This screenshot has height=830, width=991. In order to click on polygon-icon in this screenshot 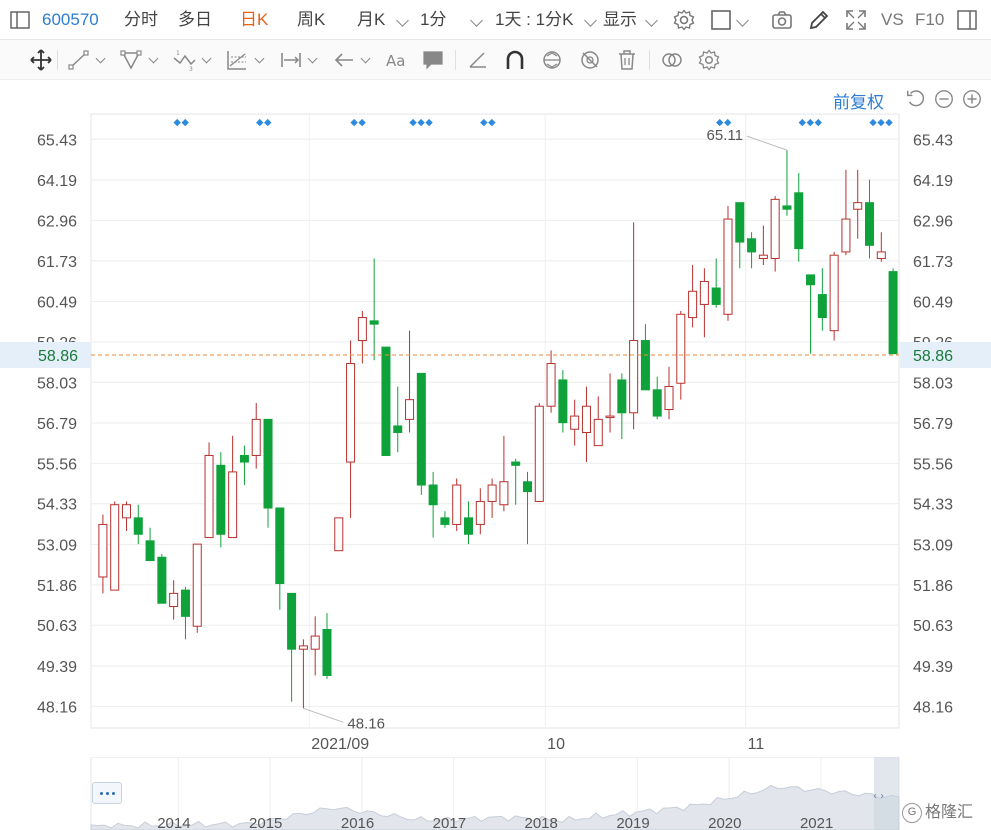, I will do `click(131, 60)`.